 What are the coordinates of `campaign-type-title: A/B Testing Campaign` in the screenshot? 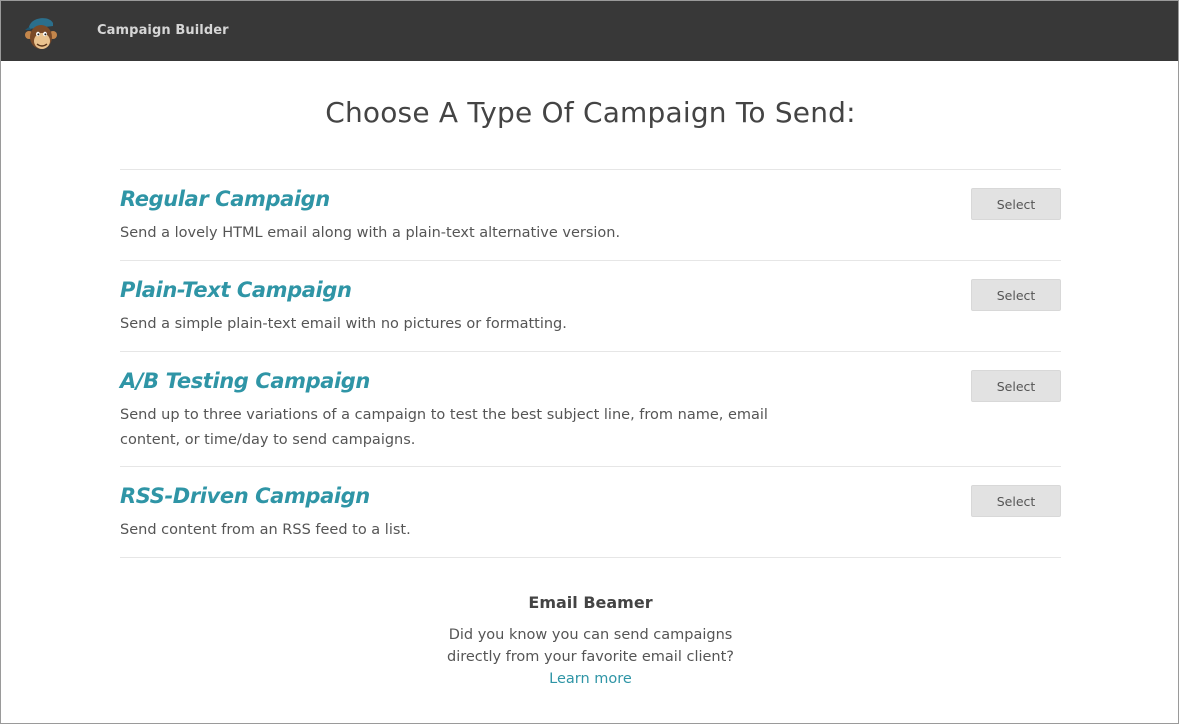 It's located at (245, 381).